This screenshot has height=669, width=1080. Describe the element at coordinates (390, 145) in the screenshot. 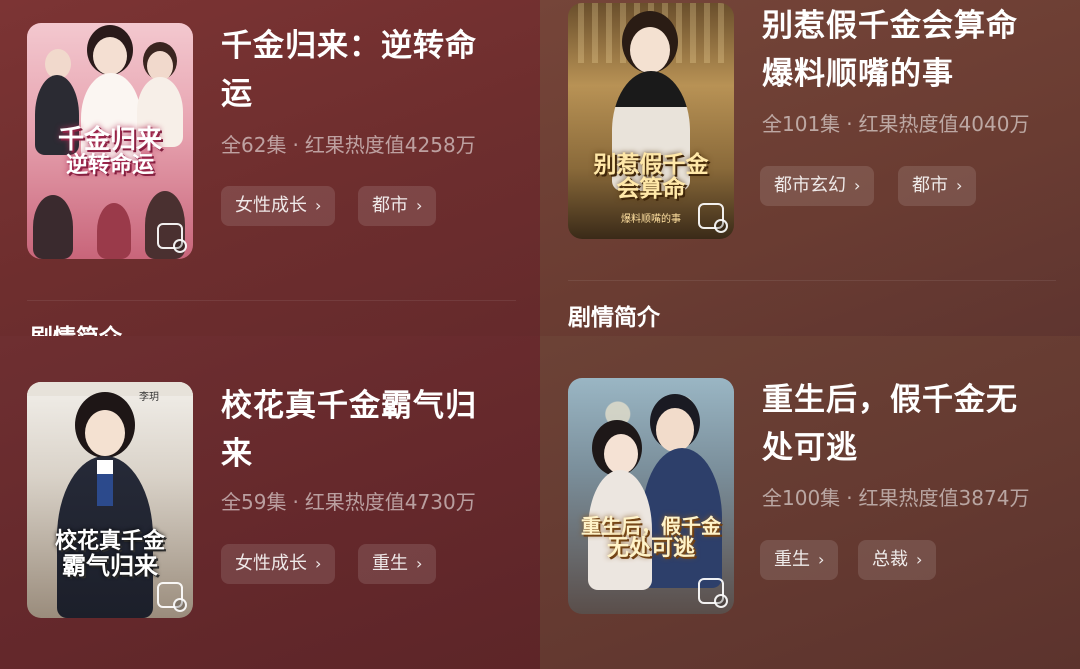

I see `heat-value: 红果热度值4258万` at that location.